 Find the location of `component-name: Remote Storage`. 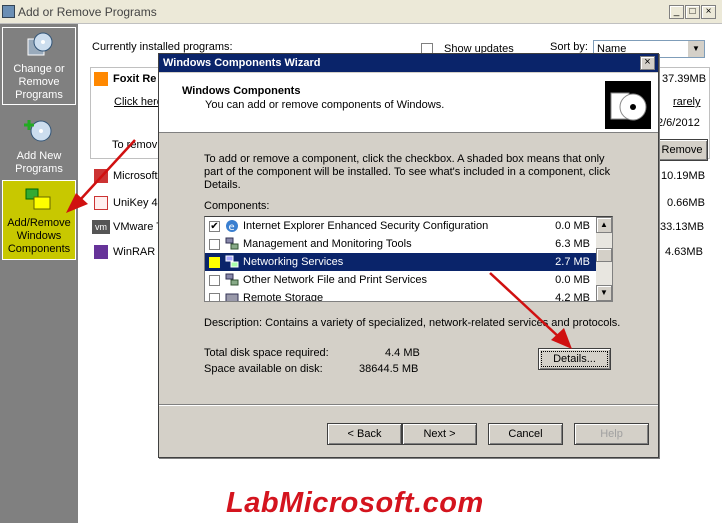

component-name: Remote Storage is located at coordinates (283, 297).